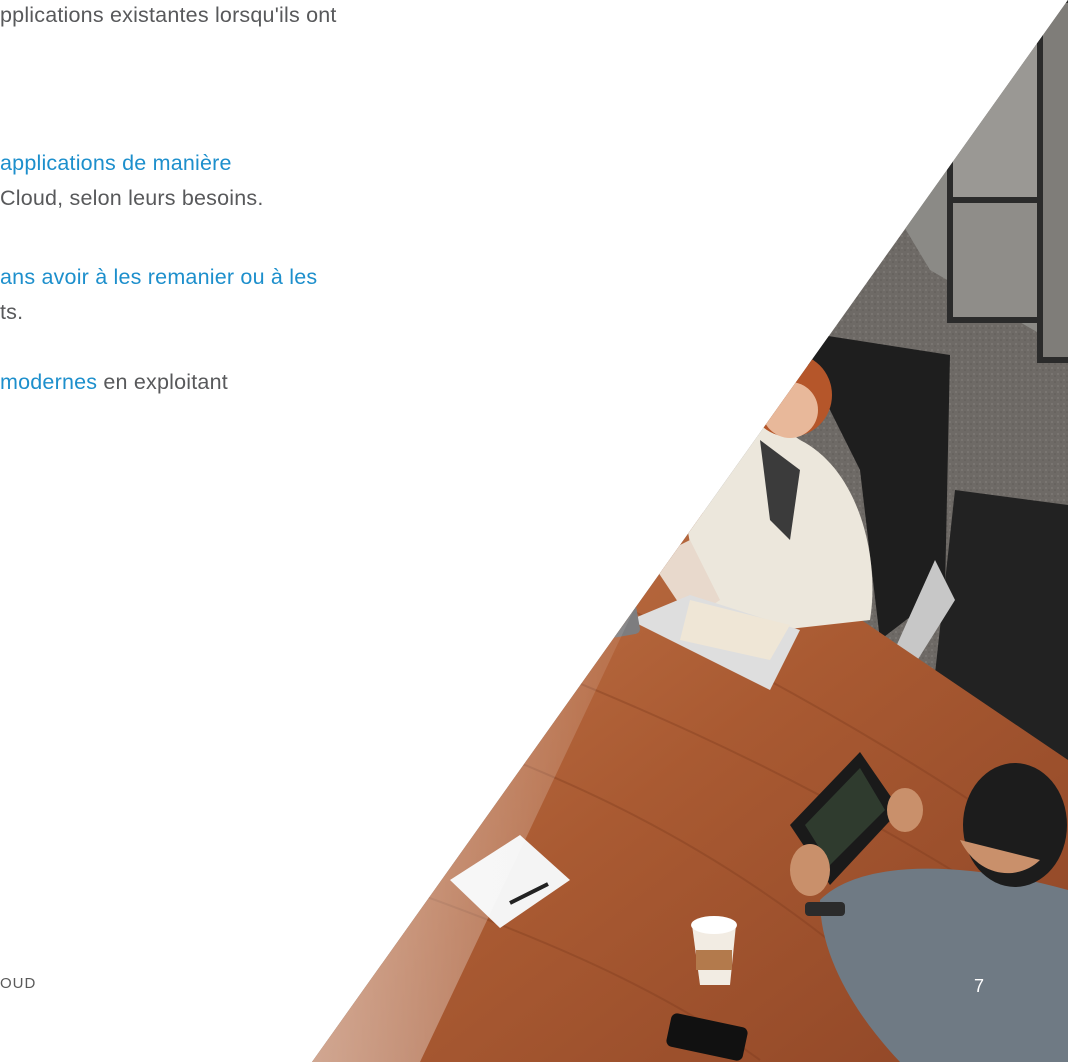 The image size is (1068, 1062). Describe the element at coordinates (979, 986) in the screenshot. I see `page-number: 7` at that location.